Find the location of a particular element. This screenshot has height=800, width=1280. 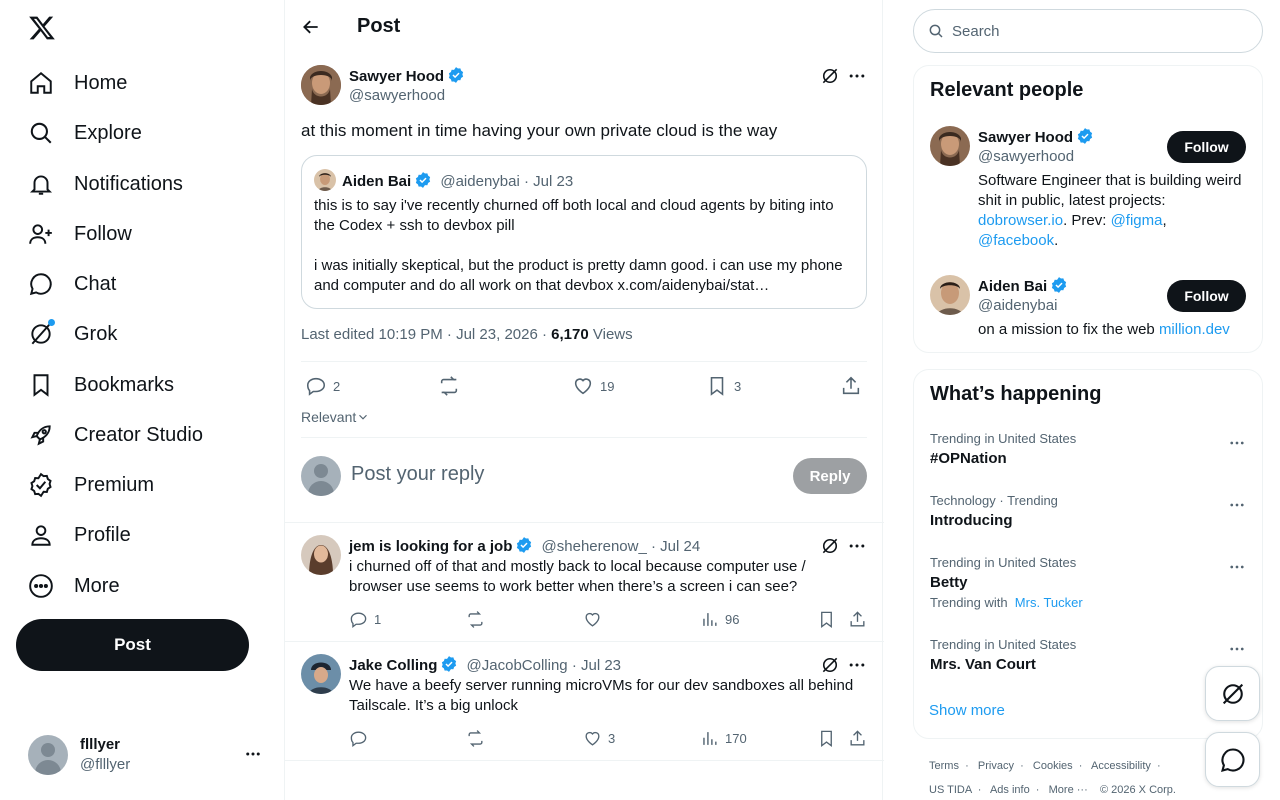

verified-badge-icon is located at coordinates (1059, 285).